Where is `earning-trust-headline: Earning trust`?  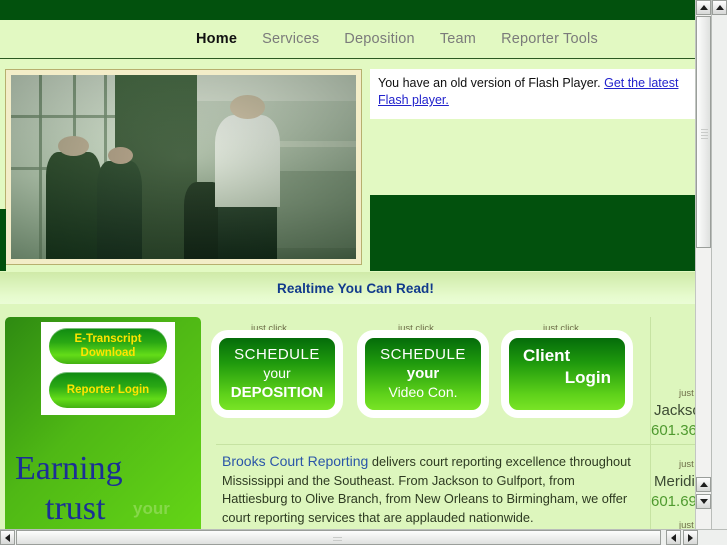 earning-trust-headline: Earning trust is located at coordinates (69, 489).